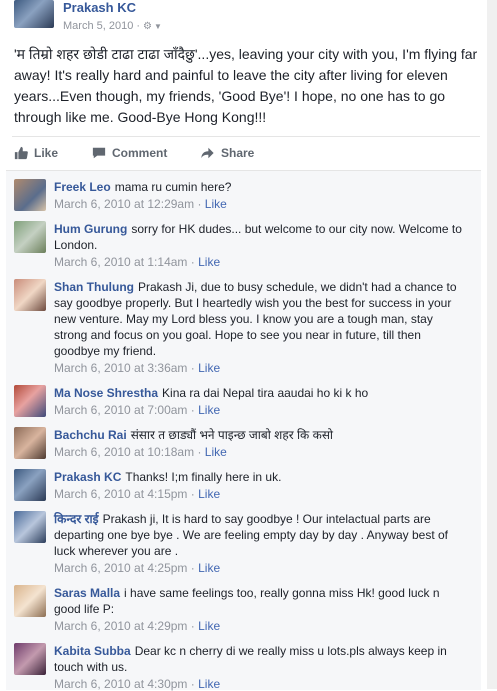 This screenshot has width=497, height=691. Describe the element at coordinates (94, 287) in the screenshot. I see `commenter-name: Shan Thulung` at that location.